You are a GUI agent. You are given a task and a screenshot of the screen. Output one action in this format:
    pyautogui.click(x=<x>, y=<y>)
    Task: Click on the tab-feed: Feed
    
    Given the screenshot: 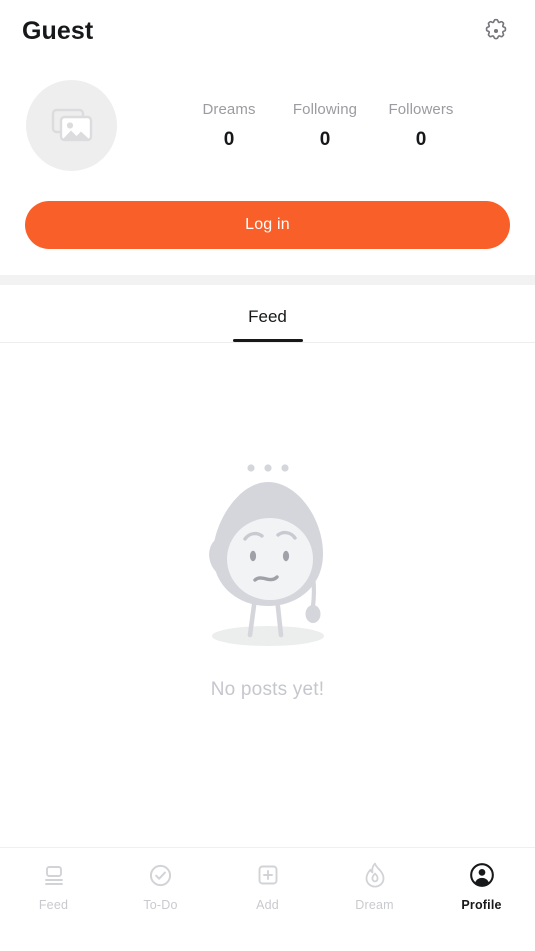 What is the action you would take?
    pyautogui.click(x=267, y=324)
    